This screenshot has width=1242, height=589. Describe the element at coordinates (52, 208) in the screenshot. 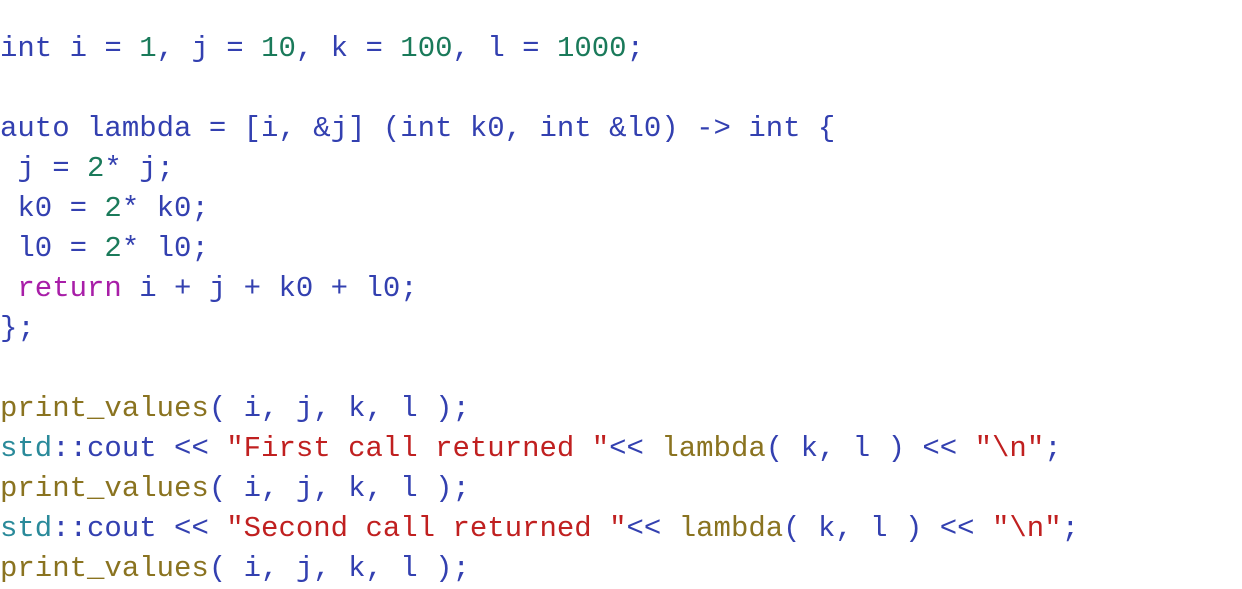

I see `code-token-plain: k0 =` at that location.